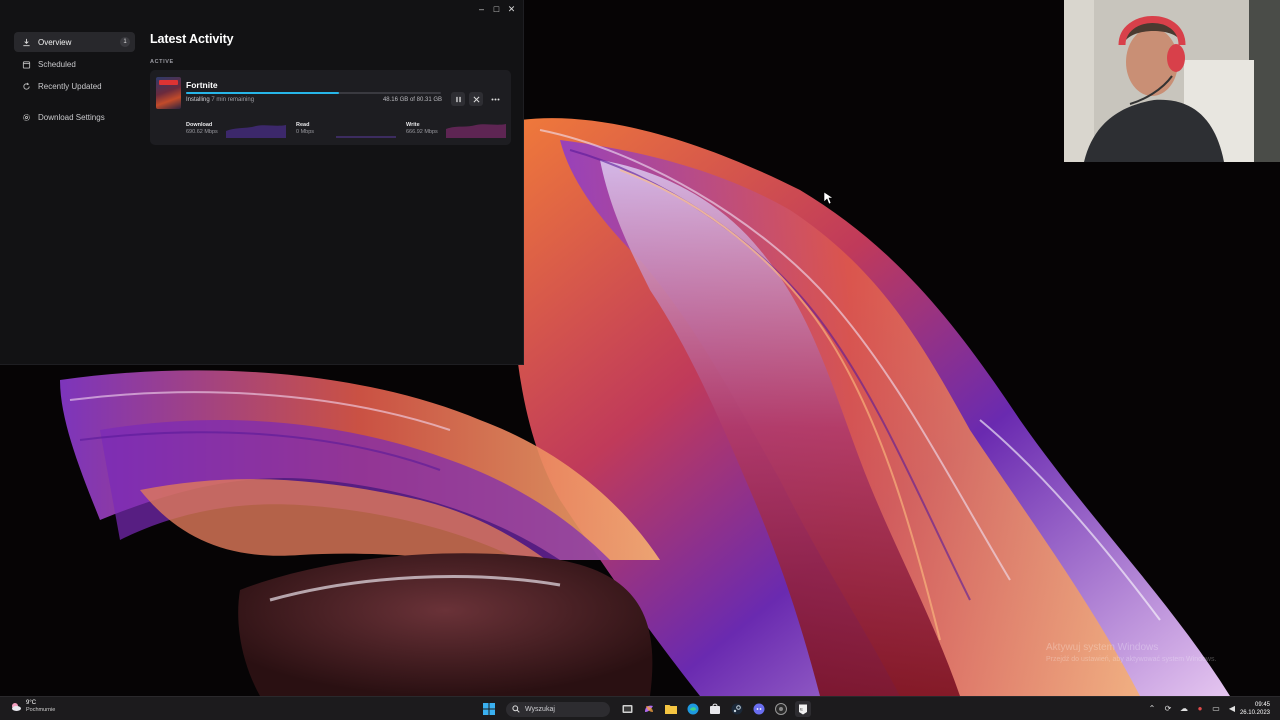 This screenshot has height=720, width=1280. What do you see at coordinates (57, 64) in the screenshot?
I see `sidebar-item-label: Scheduled` at bounding box center [57, 64].